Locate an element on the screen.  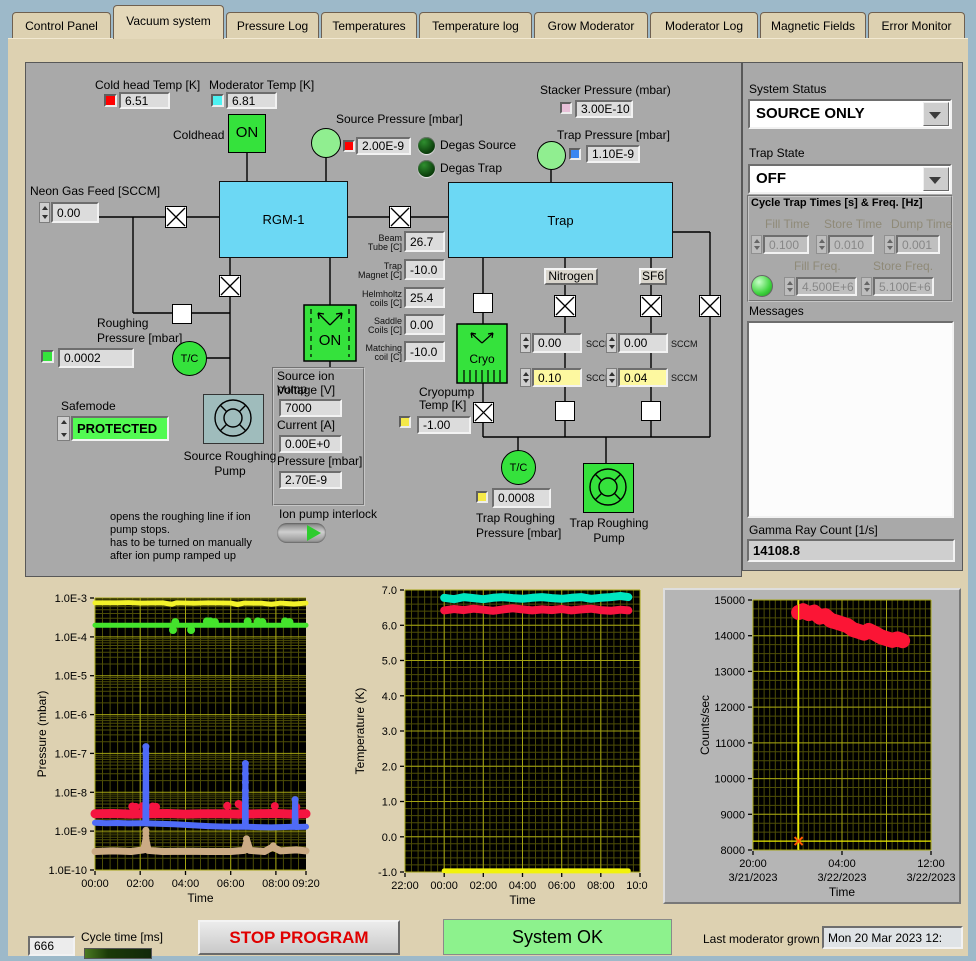
fill-time-input: 0.100 is located at coordinates (786, 244).